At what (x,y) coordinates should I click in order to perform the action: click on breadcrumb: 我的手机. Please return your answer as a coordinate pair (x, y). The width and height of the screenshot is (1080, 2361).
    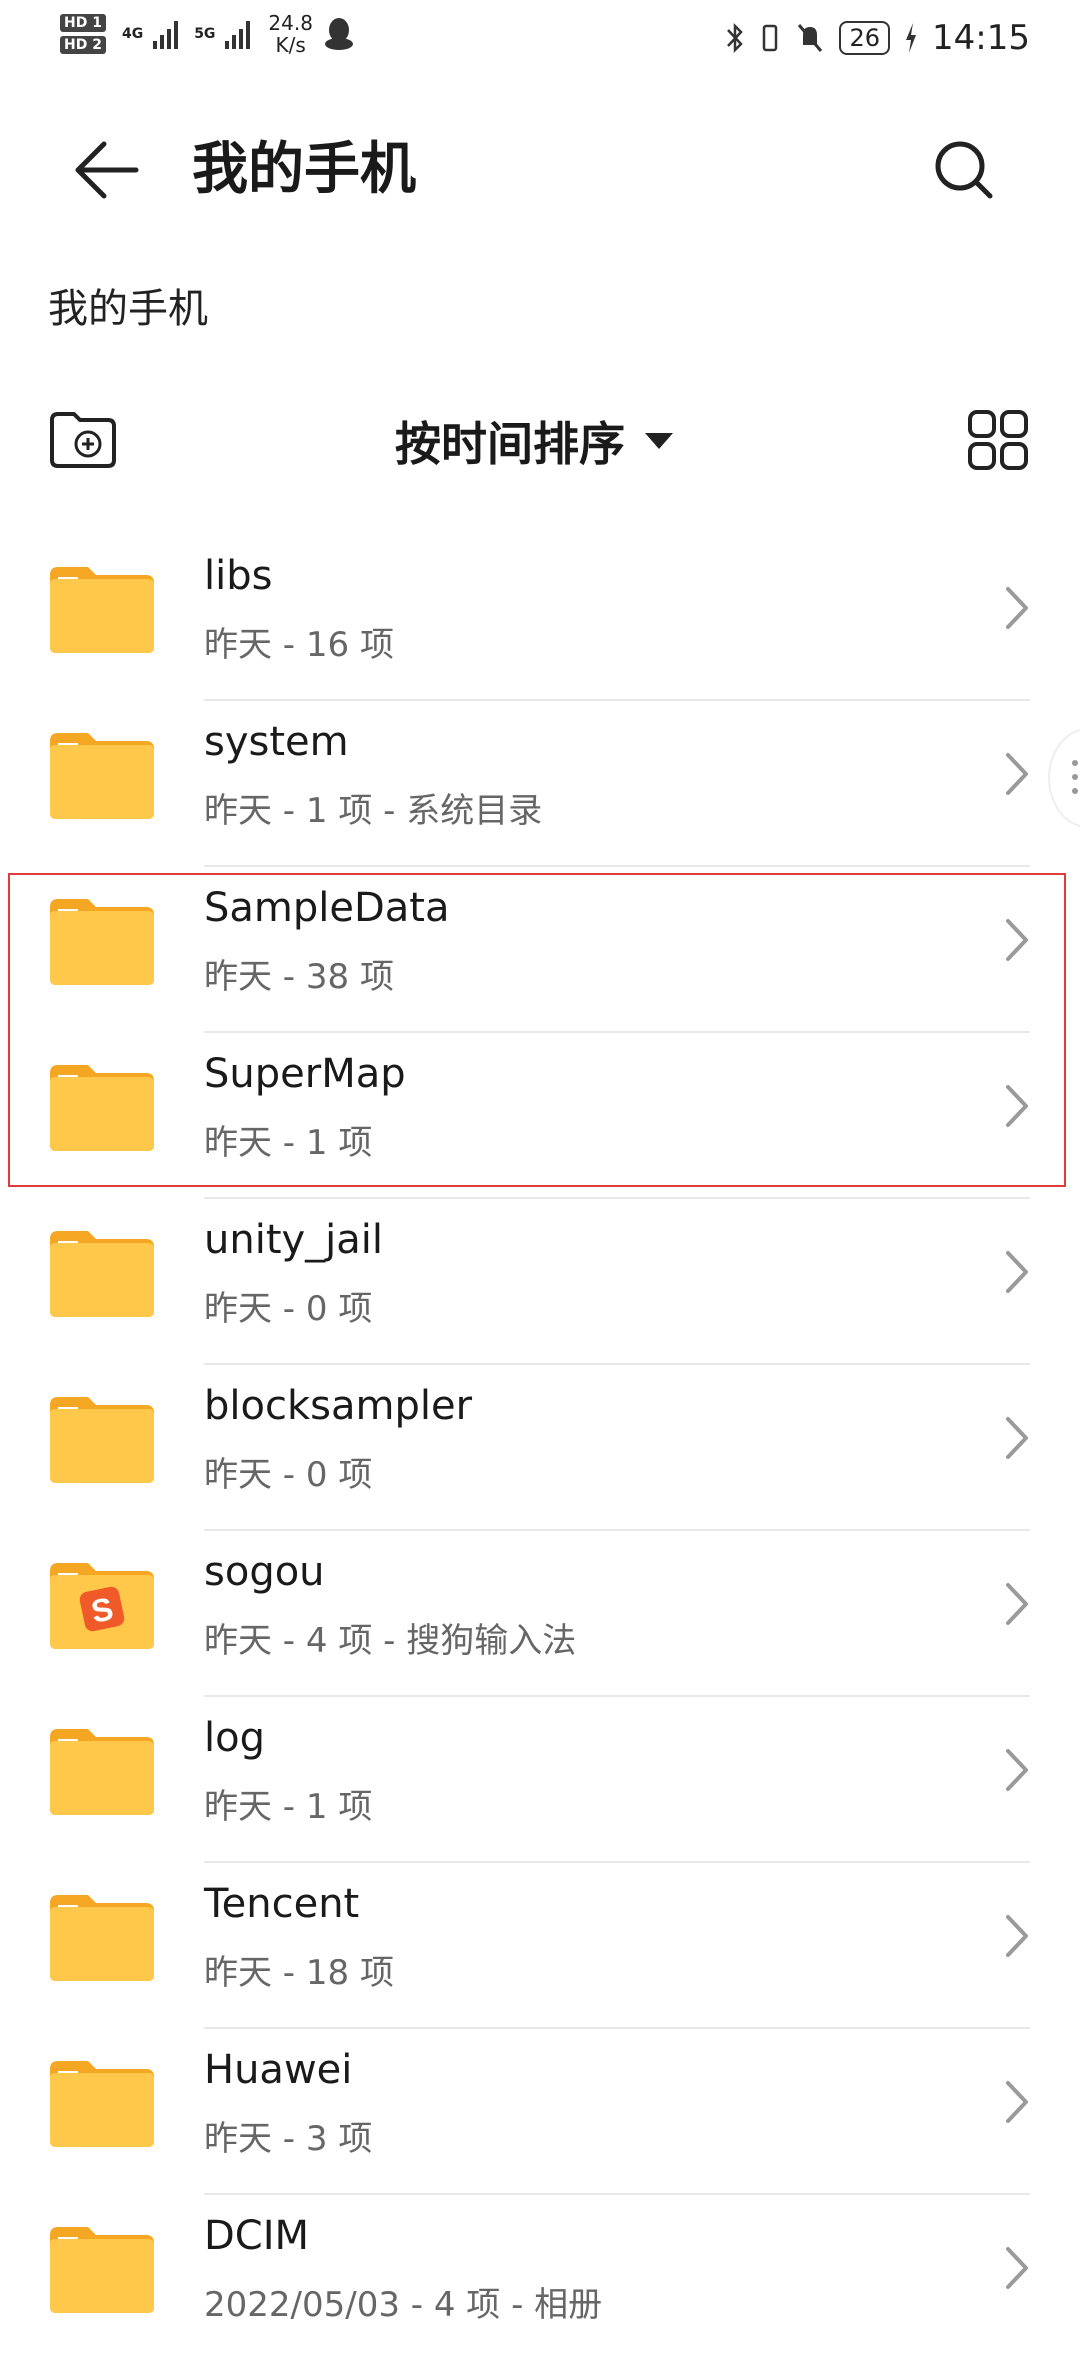
    Looking at the image, I should click on (128, 305).